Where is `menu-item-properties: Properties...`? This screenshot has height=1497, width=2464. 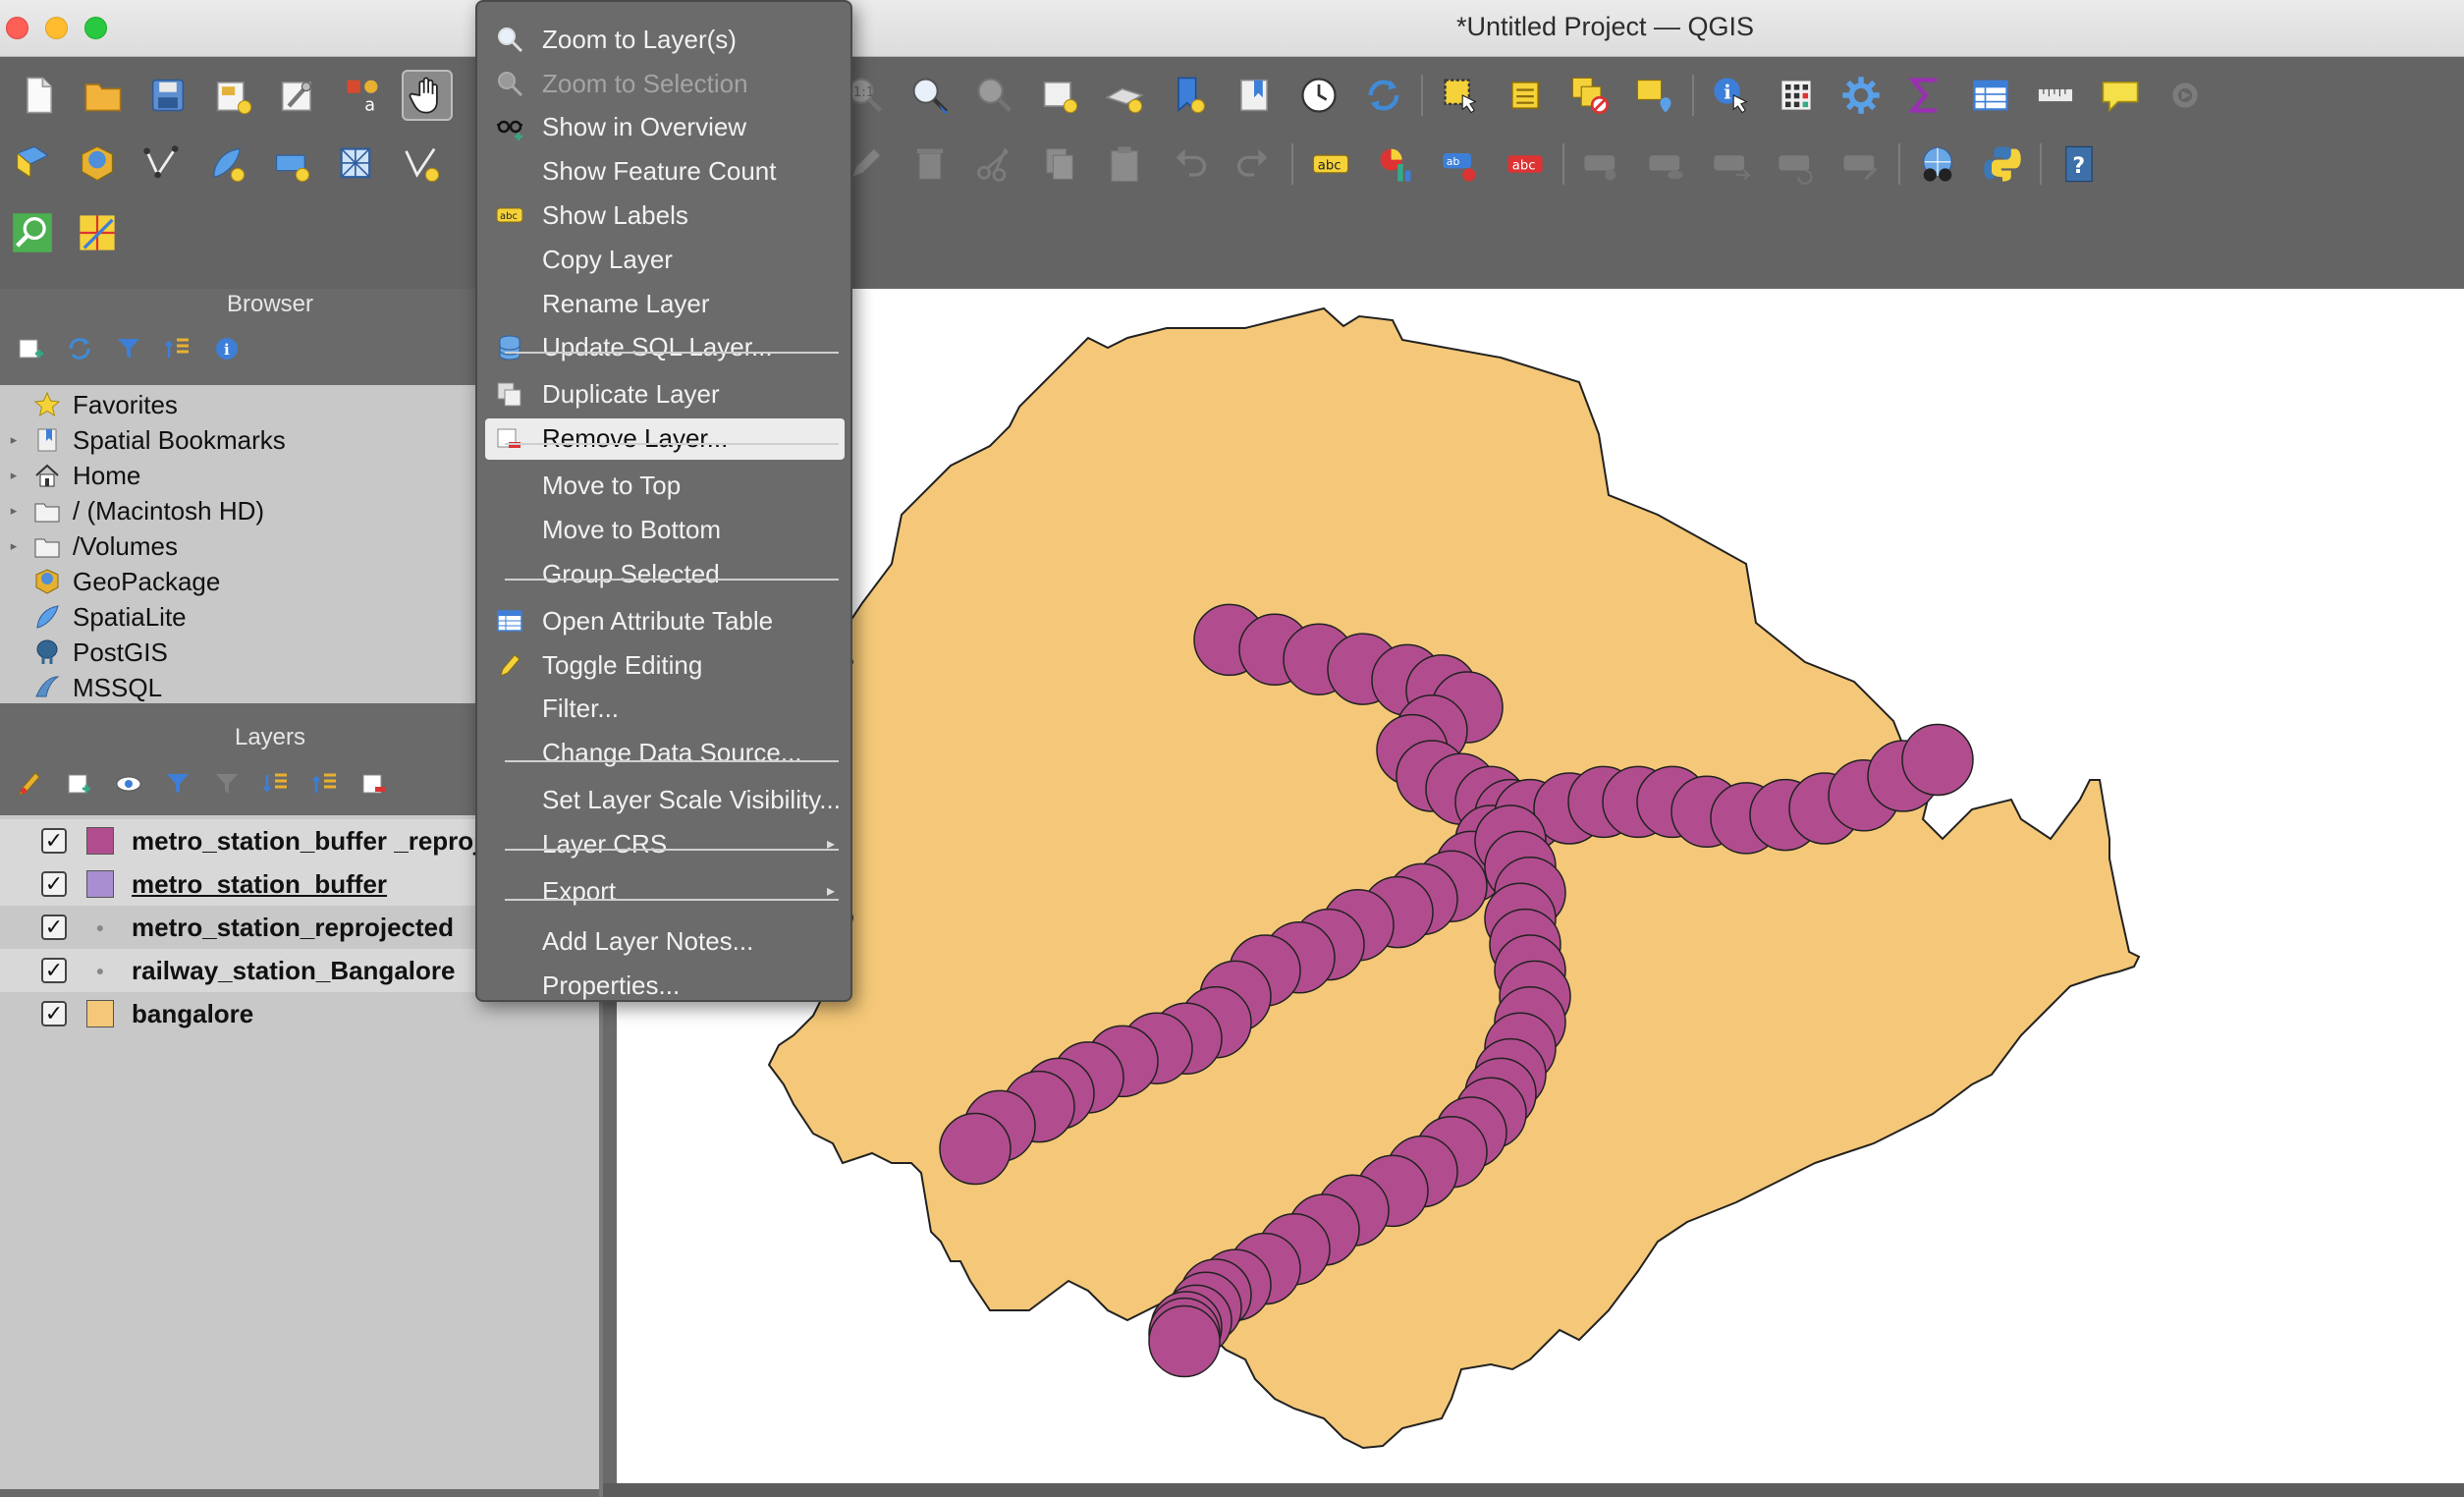 menu-item-properties: Properties... is located at coordinates (665, 985).